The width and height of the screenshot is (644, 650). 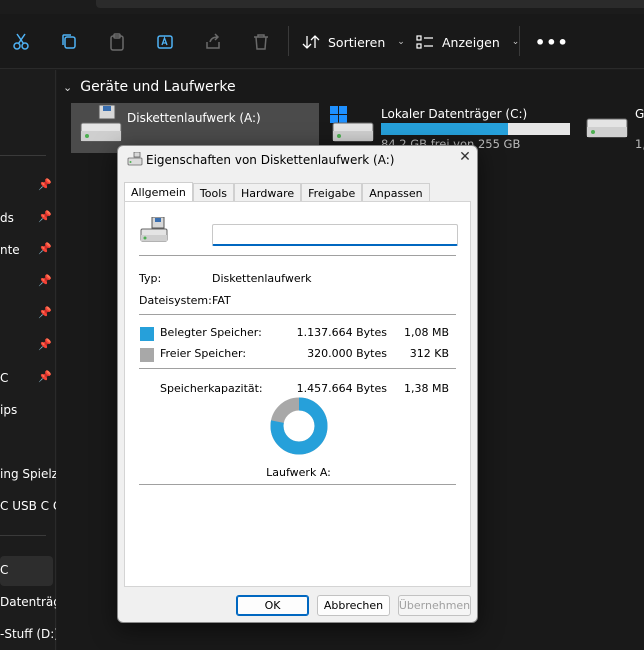 I want to click on tab-freigabe: Freigabe, so click(x=332, y=192).